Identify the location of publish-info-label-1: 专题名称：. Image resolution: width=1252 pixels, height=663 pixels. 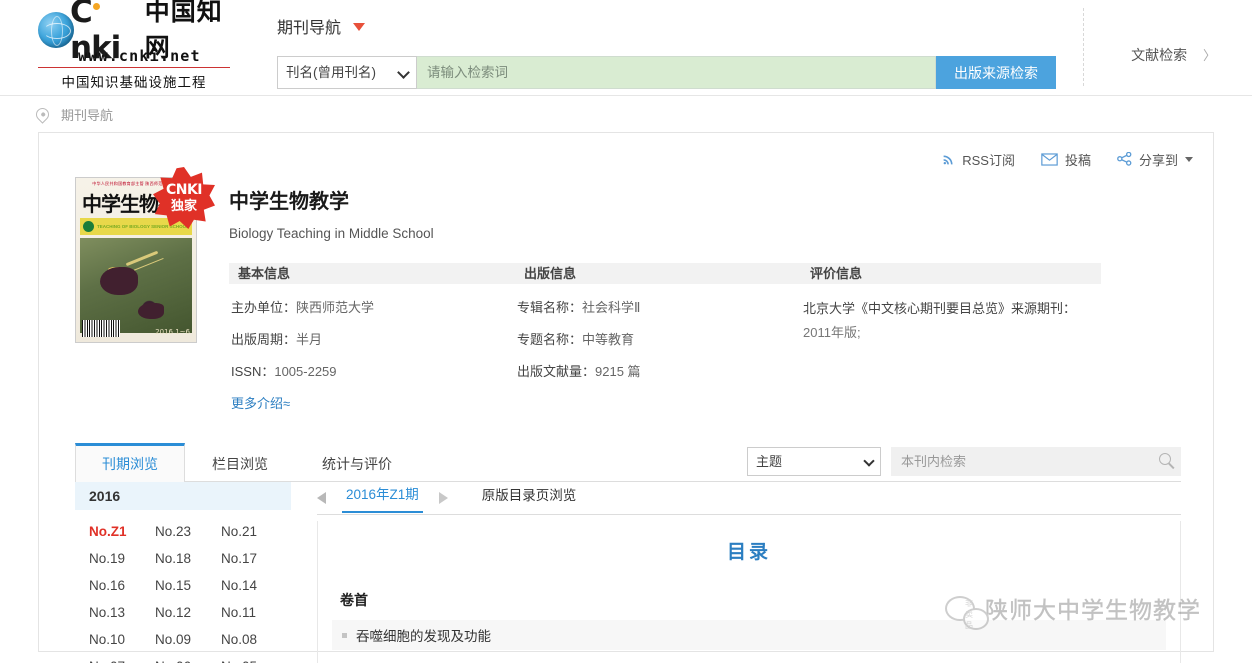
(550, 339).